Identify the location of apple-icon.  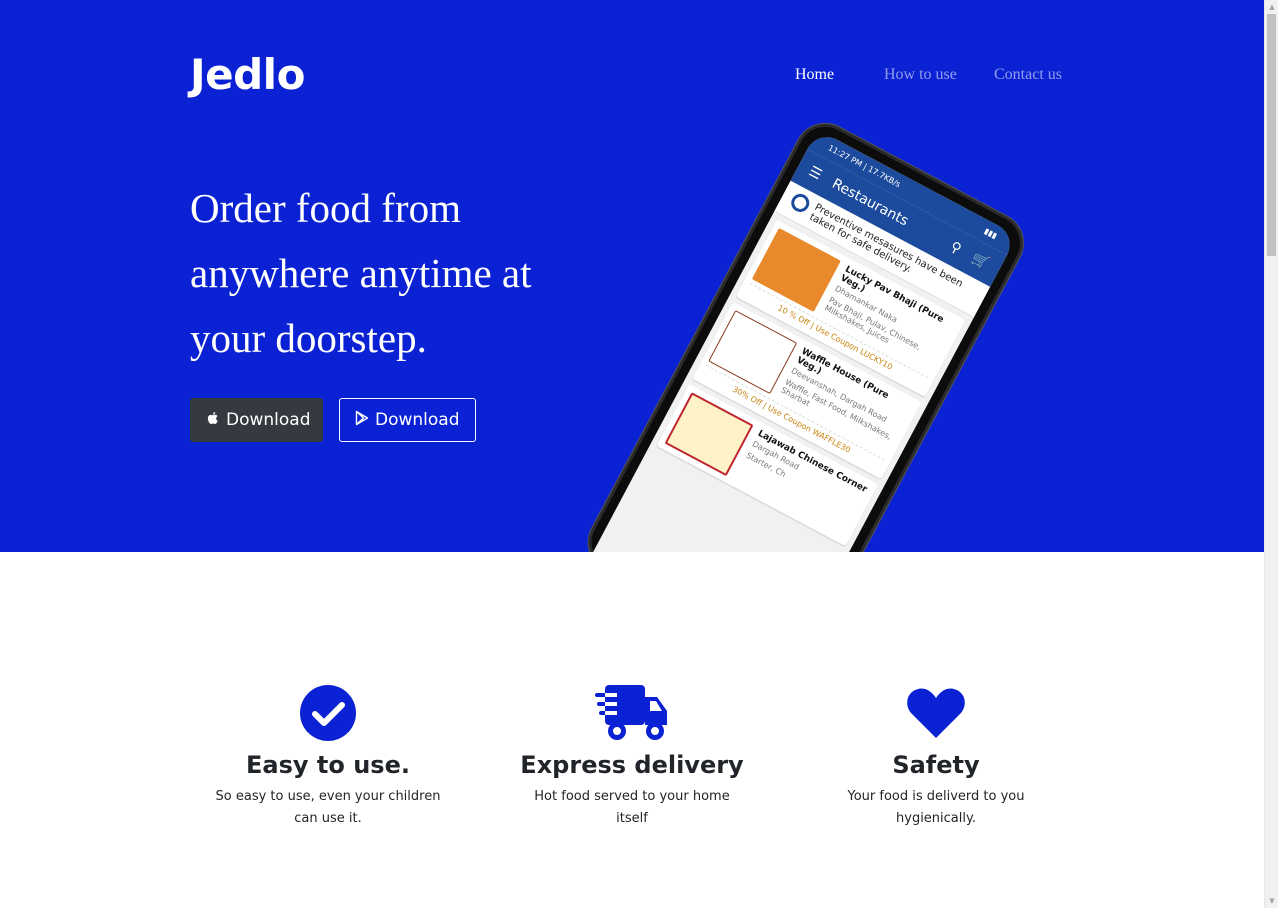
(213, 420).